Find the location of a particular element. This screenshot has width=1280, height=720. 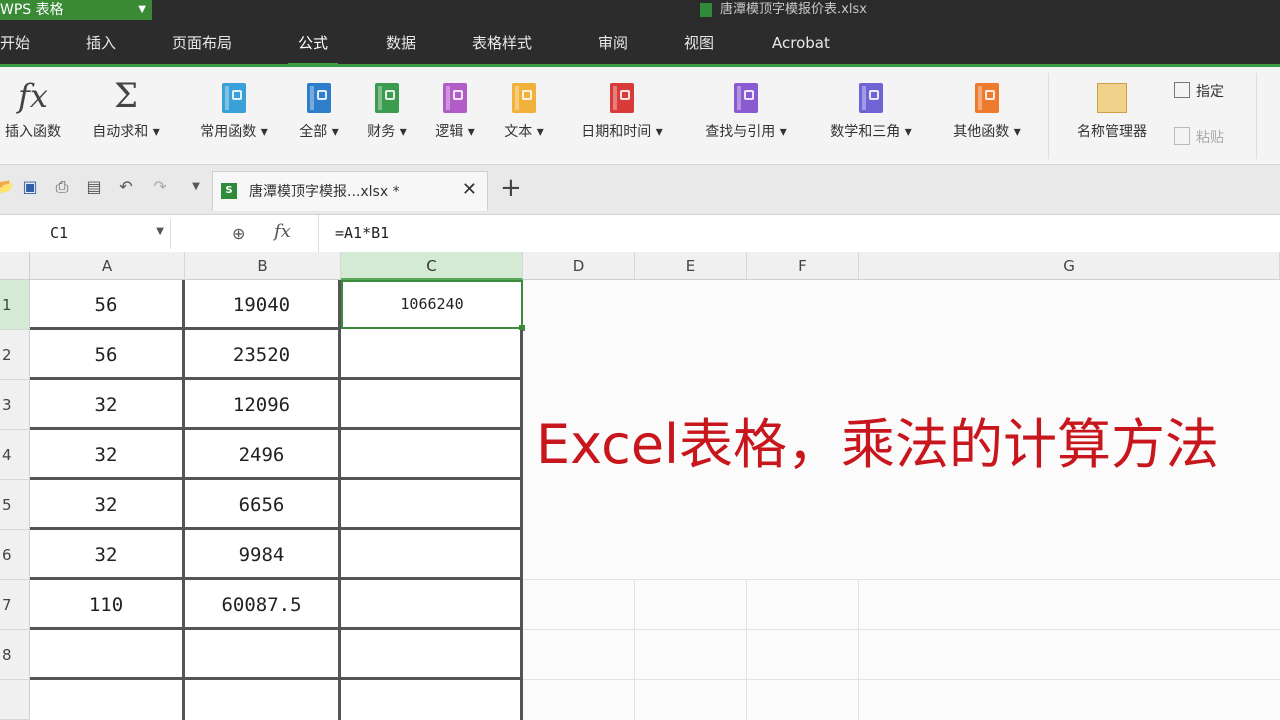

specify-button: 指定 is located at coordinates (1199, 91).